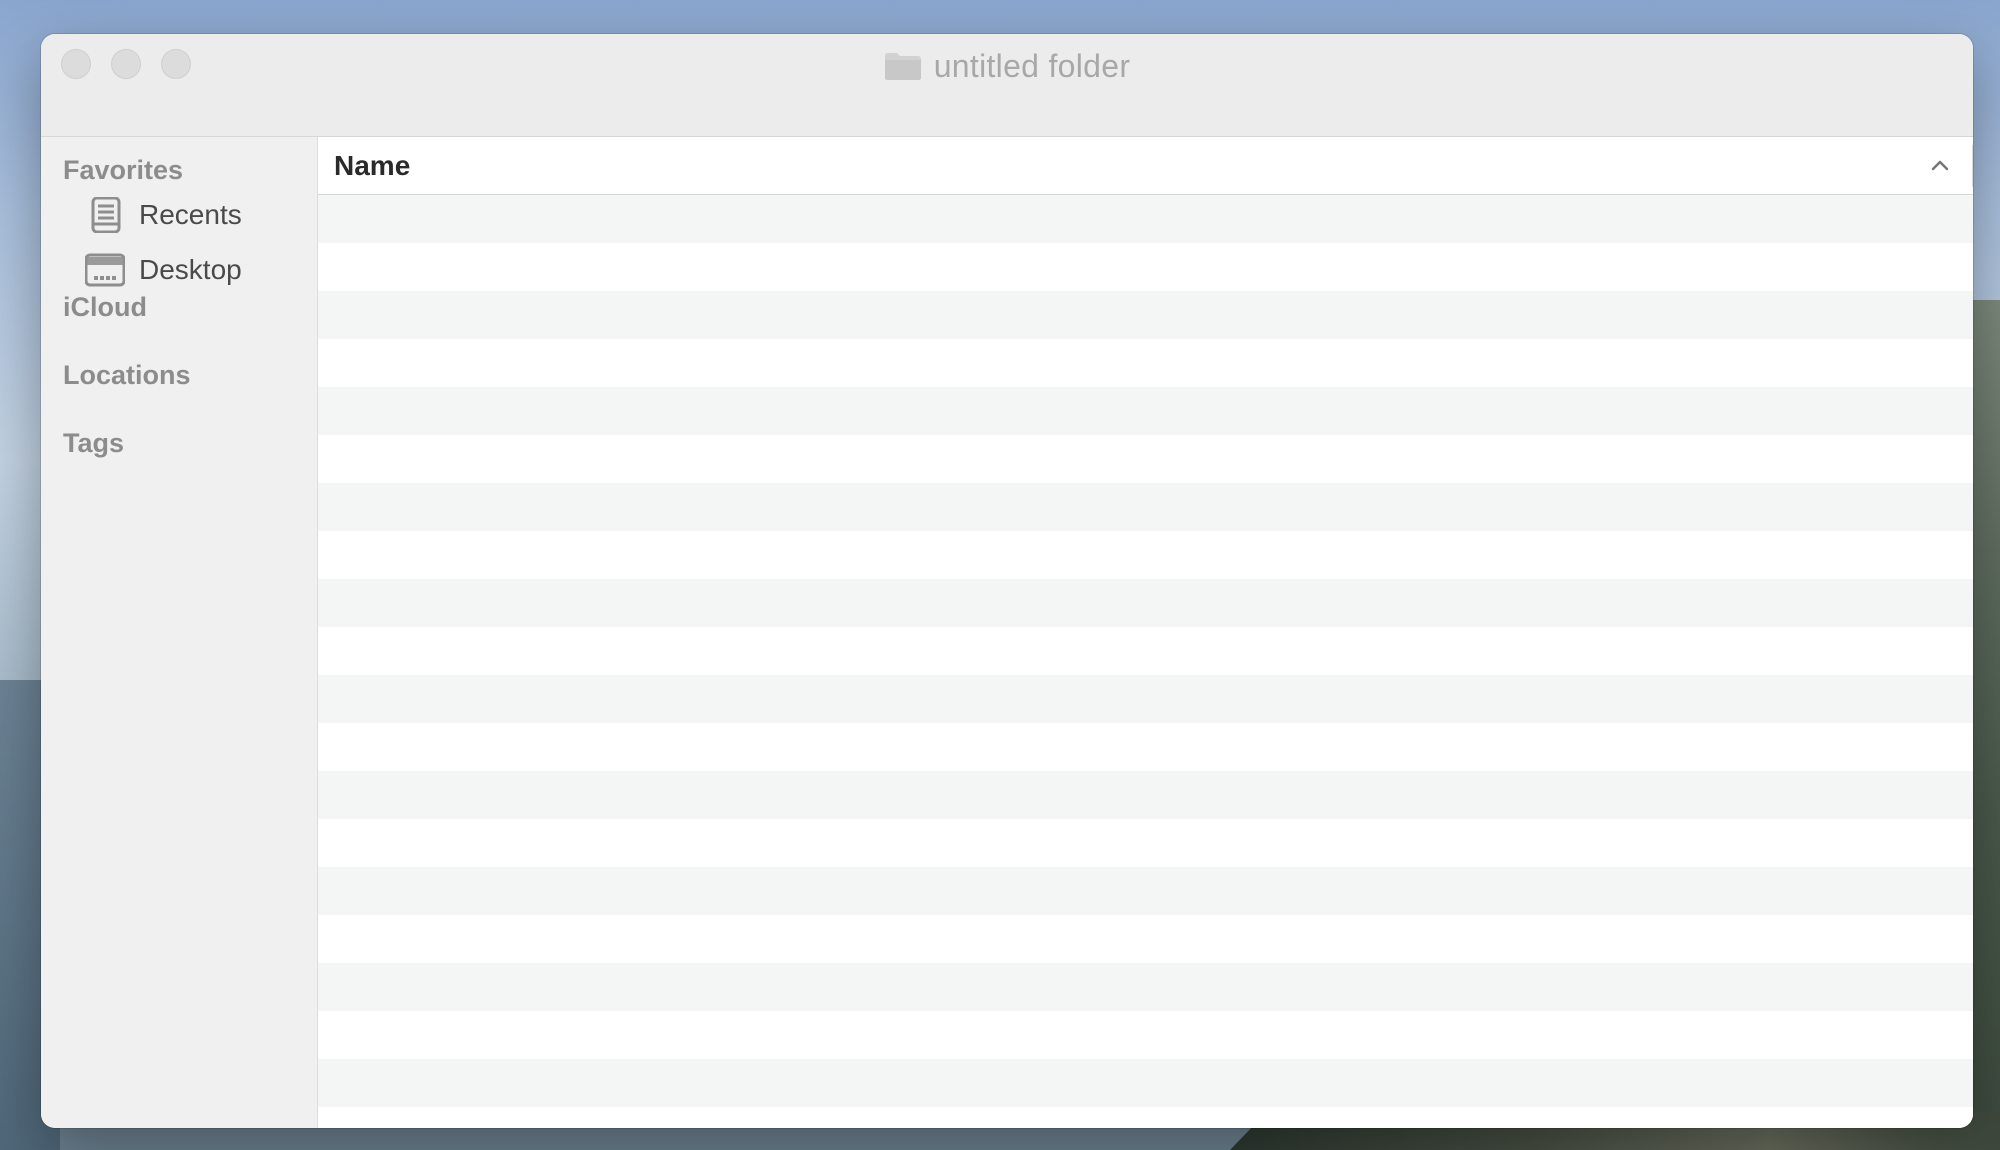 The width and height of the screenshot is (2000, 1150). I want to click on sidebar-section-locations: Locations, so click(127, 375).